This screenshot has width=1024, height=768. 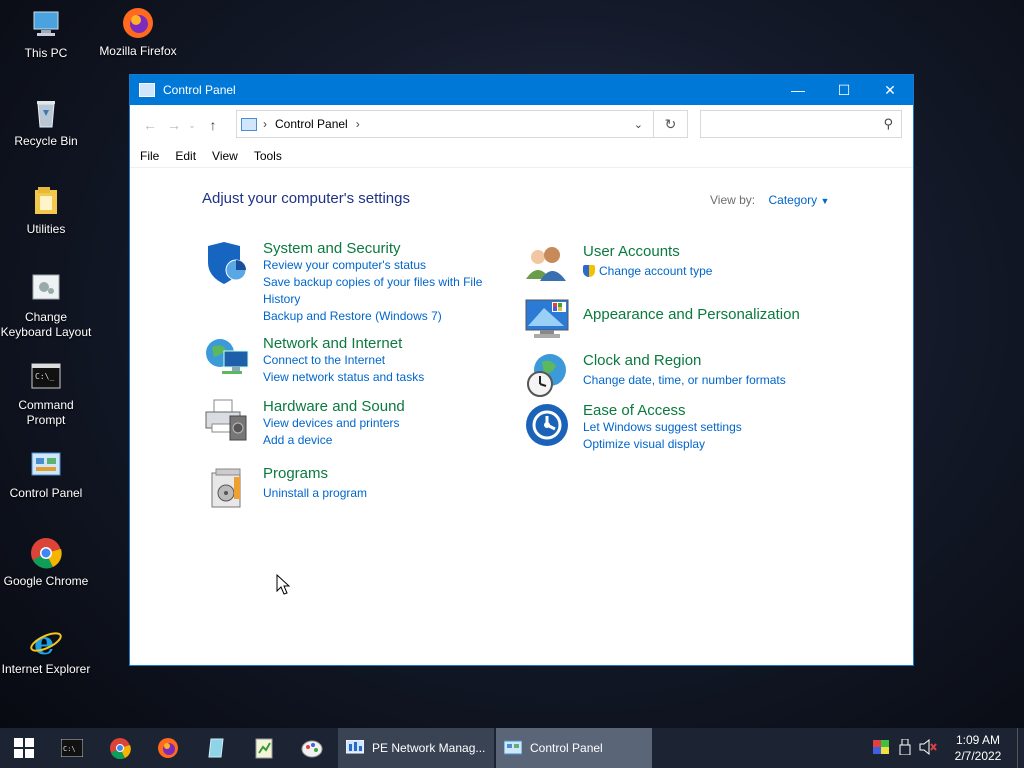 What do you see at coordinates (547, 319) in the screenshot?
I see `appearance-monitor-icon` at bounding box center [547, 319].